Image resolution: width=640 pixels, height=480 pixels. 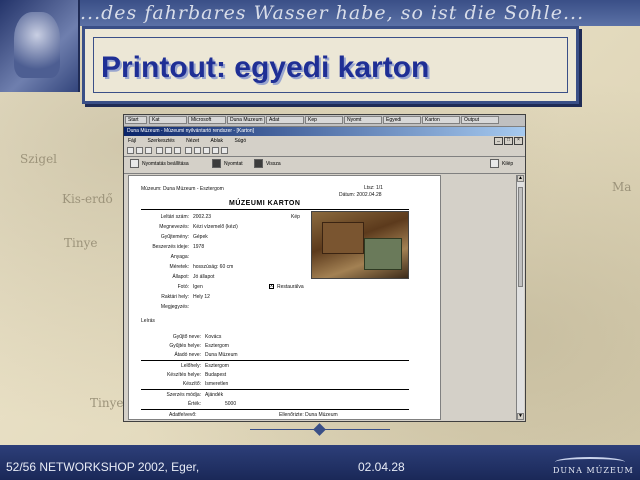 What do you see at coordinates (360, 195) in the screenshot?
I see `card-date: Dátum: 2002.04.28` at bounding box center [360, 195].